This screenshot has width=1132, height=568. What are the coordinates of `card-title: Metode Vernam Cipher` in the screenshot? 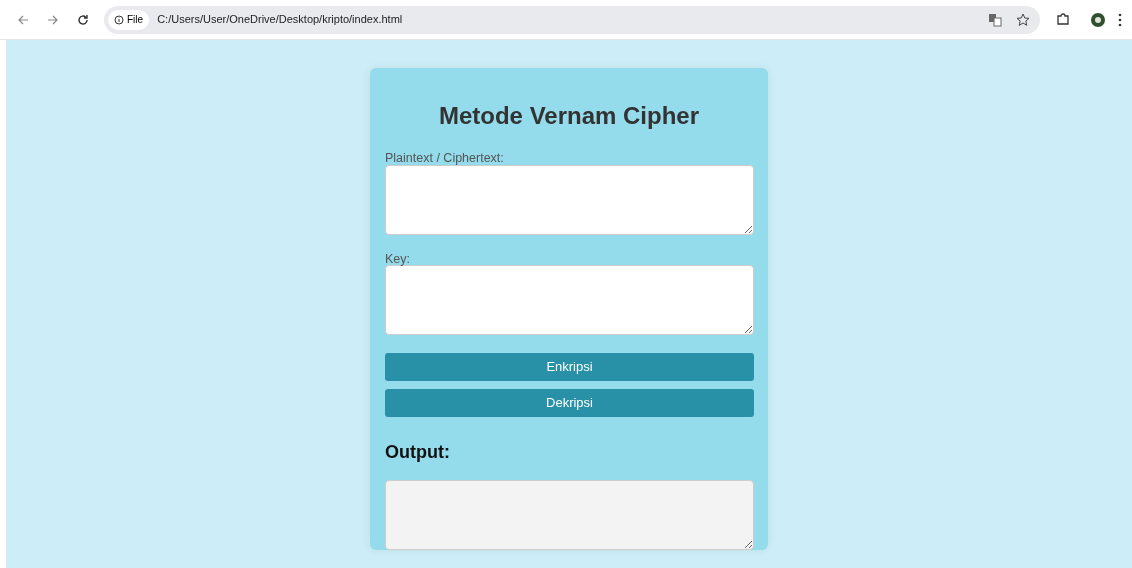 It's located at (569, 116).